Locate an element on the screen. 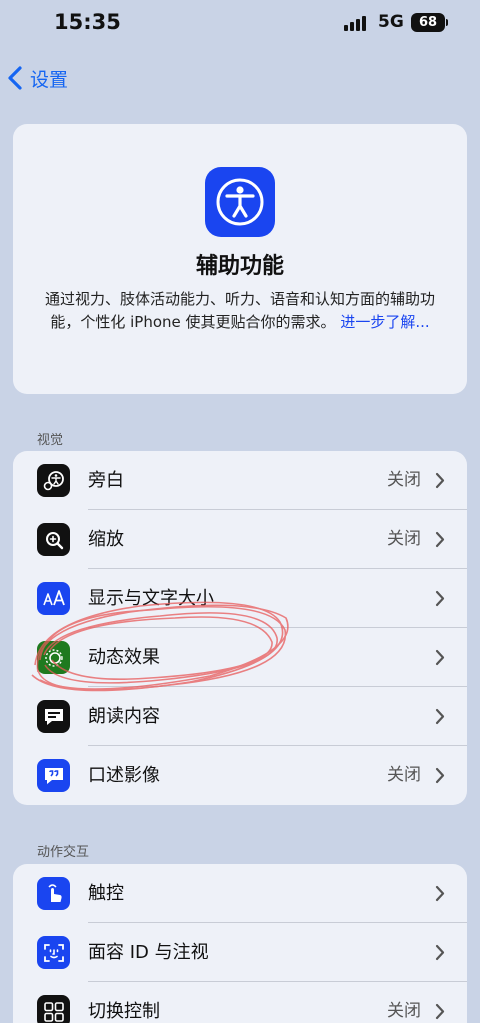 This screenshot has width=480, height=1023. row-face-id: 面容 ID 与注视 is located at coordinates (240, 952).